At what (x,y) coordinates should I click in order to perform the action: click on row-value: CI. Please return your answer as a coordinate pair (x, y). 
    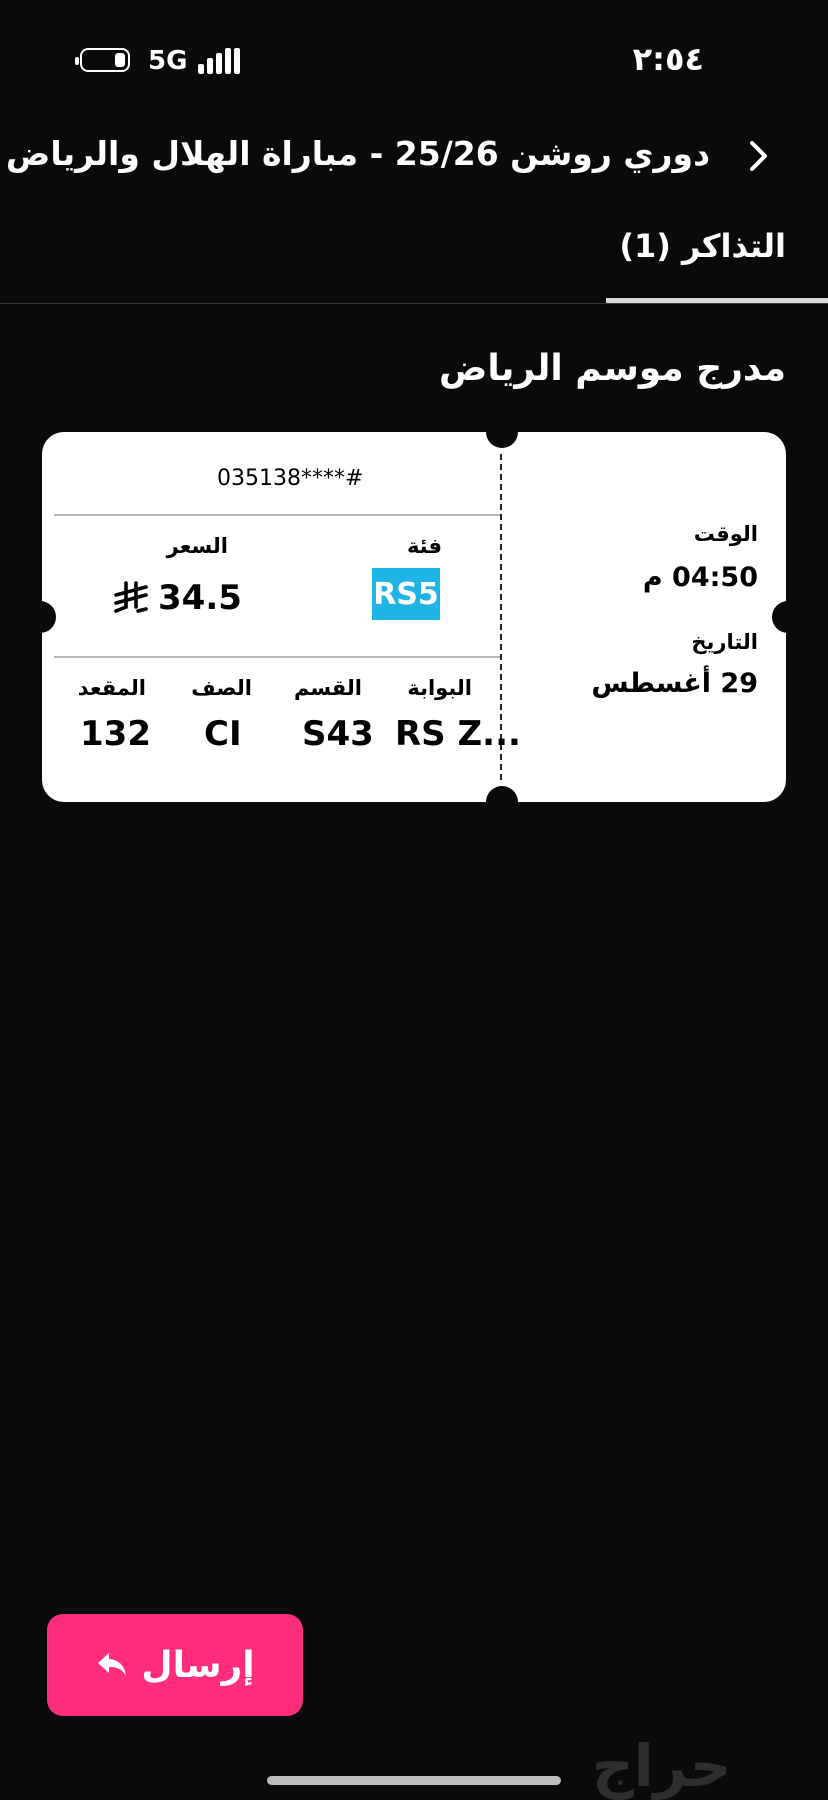
    Looking at the image, I should click on (223, 734).